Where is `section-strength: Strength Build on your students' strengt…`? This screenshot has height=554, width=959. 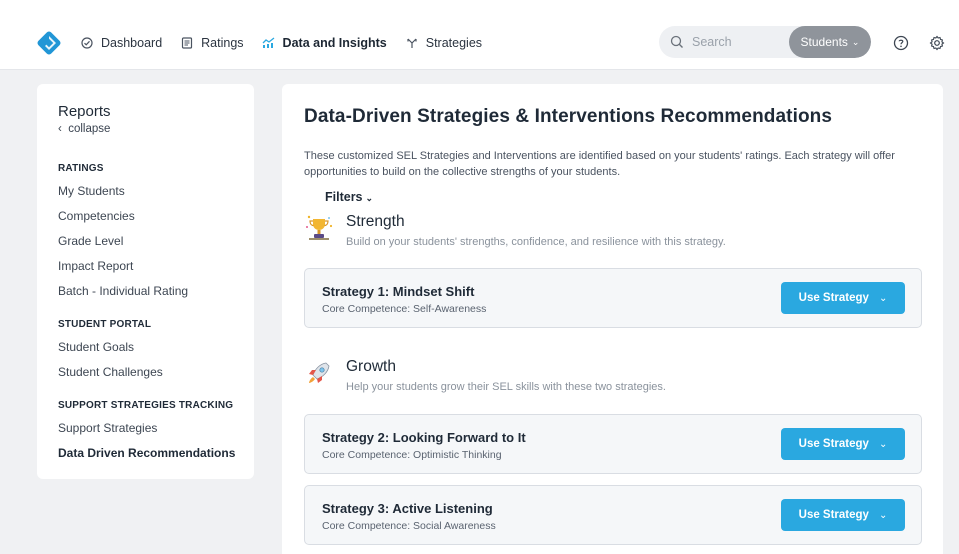
section-strength: Strength Build on your students' strengt… is located at coordinates (612, 233).